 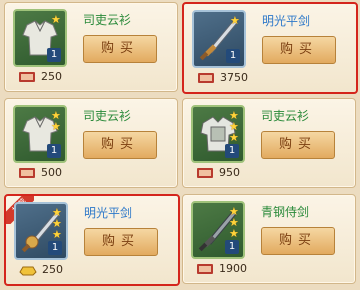 I want to click on item-name: 青钢侍剑, so click(x=285, y=212).